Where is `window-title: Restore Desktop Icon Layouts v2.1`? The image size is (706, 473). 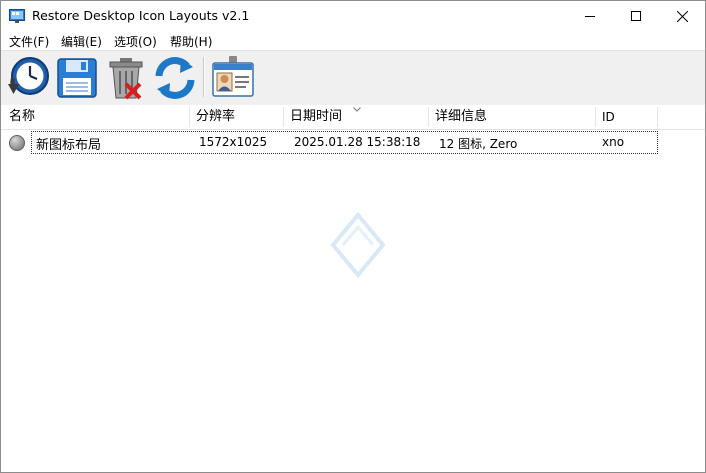
window-title: Restore Desktop Icon Layouts v2.1 is located at coordinates (141, 15).